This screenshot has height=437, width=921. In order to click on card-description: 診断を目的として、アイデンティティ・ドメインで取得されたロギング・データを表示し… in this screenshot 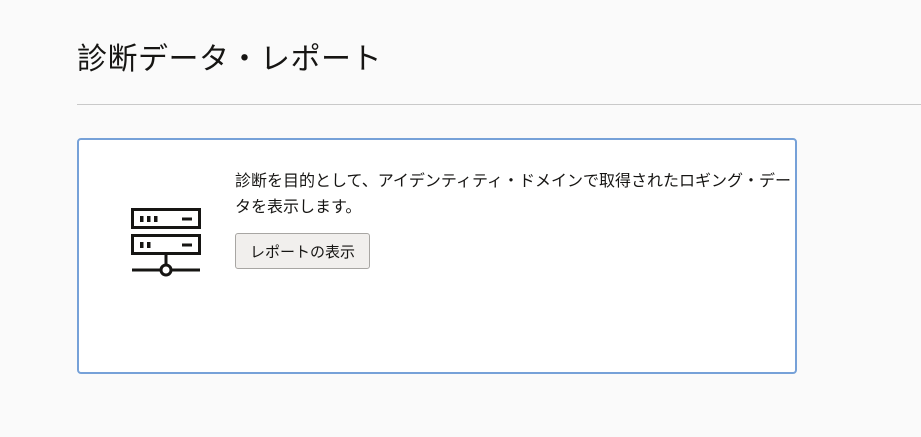, I will do `click(513, 193)`.